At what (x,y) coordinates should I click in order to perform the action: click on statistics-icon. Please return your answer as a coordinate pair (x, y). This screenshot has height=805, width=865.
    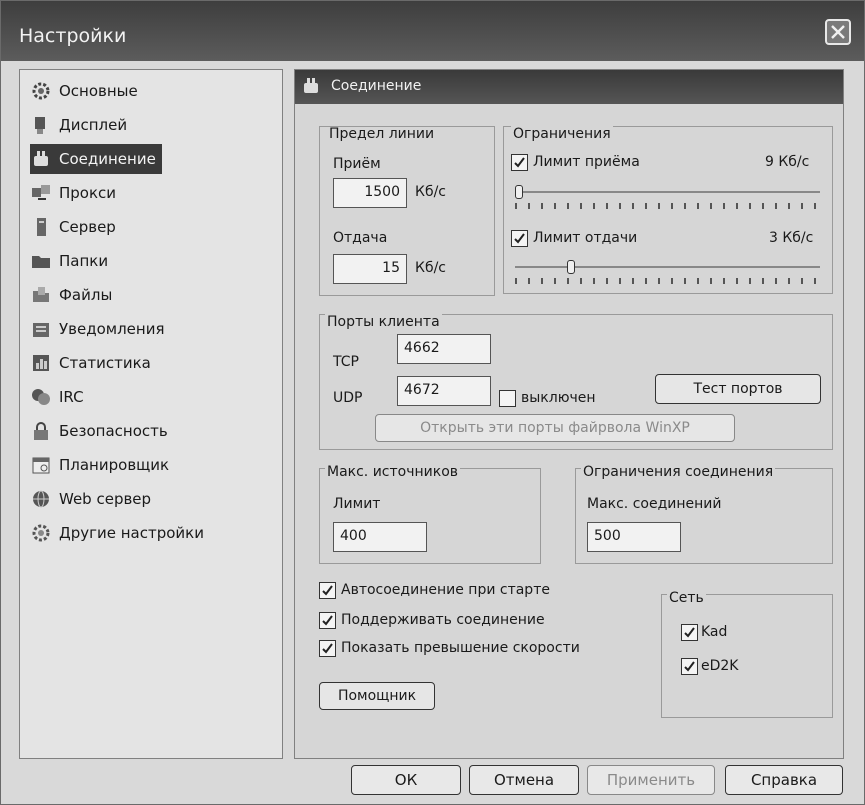
    Looking at the image, I should click on (41, 363).